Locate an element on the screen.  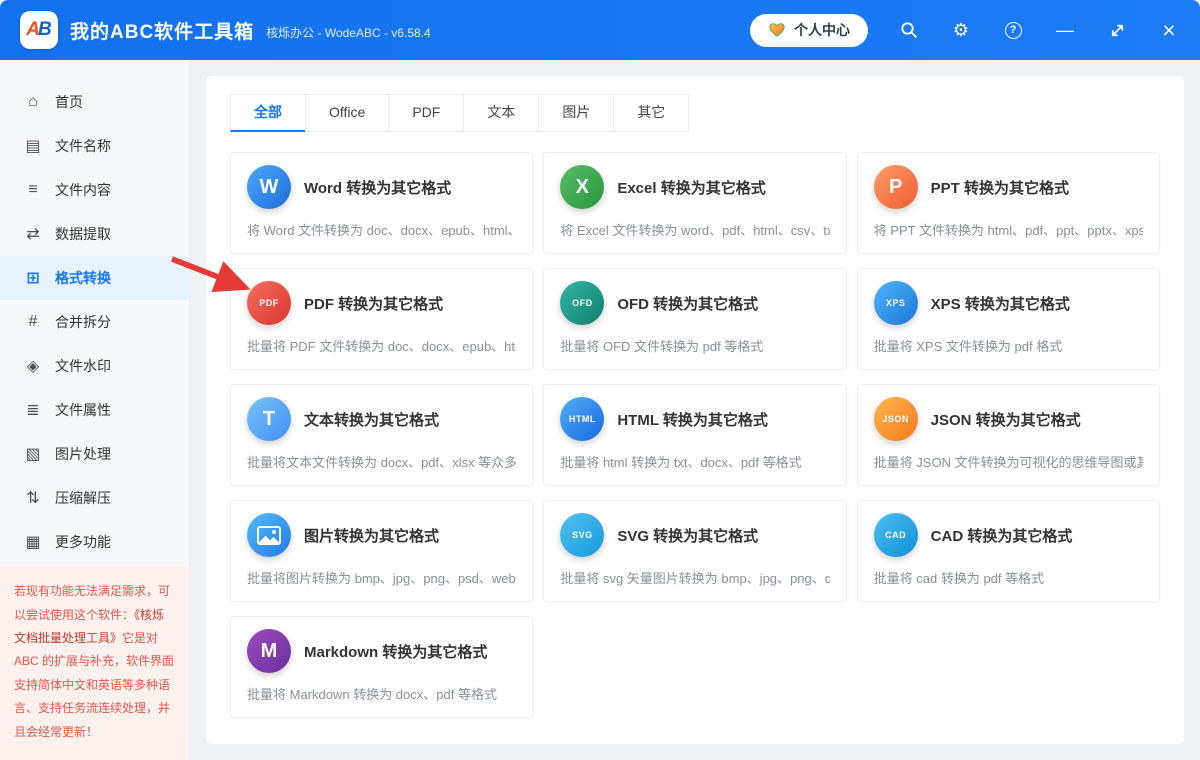
settings-gear-icon: ⚙ is located at coordinates (961, 30).